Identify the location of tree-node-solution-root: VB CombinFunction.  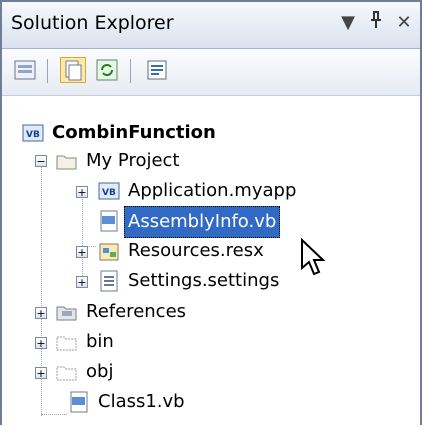
(121, 133).